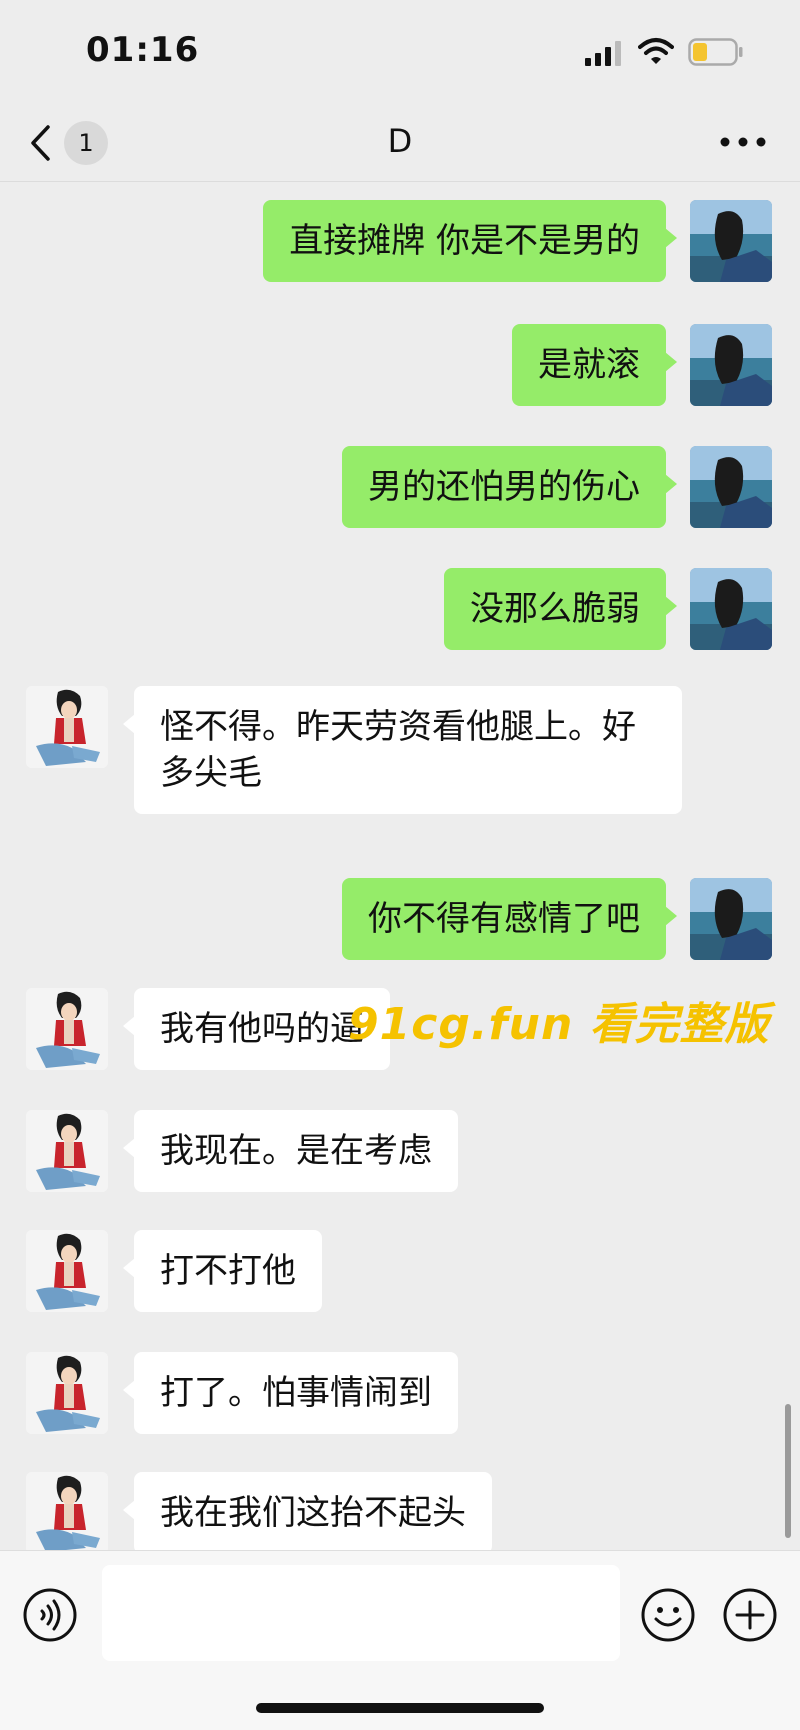 This screenshot has width=800, height=1730. Describe the element at coordinates (594, 365) in the screenshot. I see `sent-message-bubble: 是就滚` at that location.